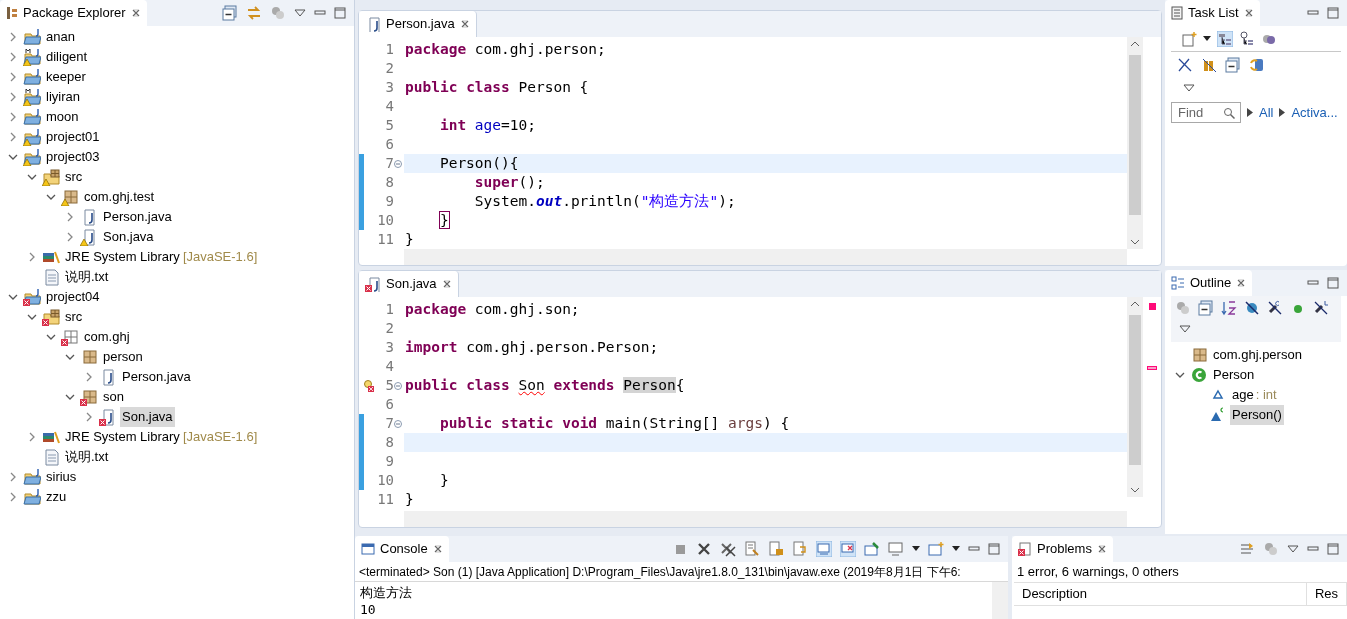  What do you see at coordinates (409, 284) in the screenshot?
I see `editor-tab: Son.java` at bounding box center [409, 284].